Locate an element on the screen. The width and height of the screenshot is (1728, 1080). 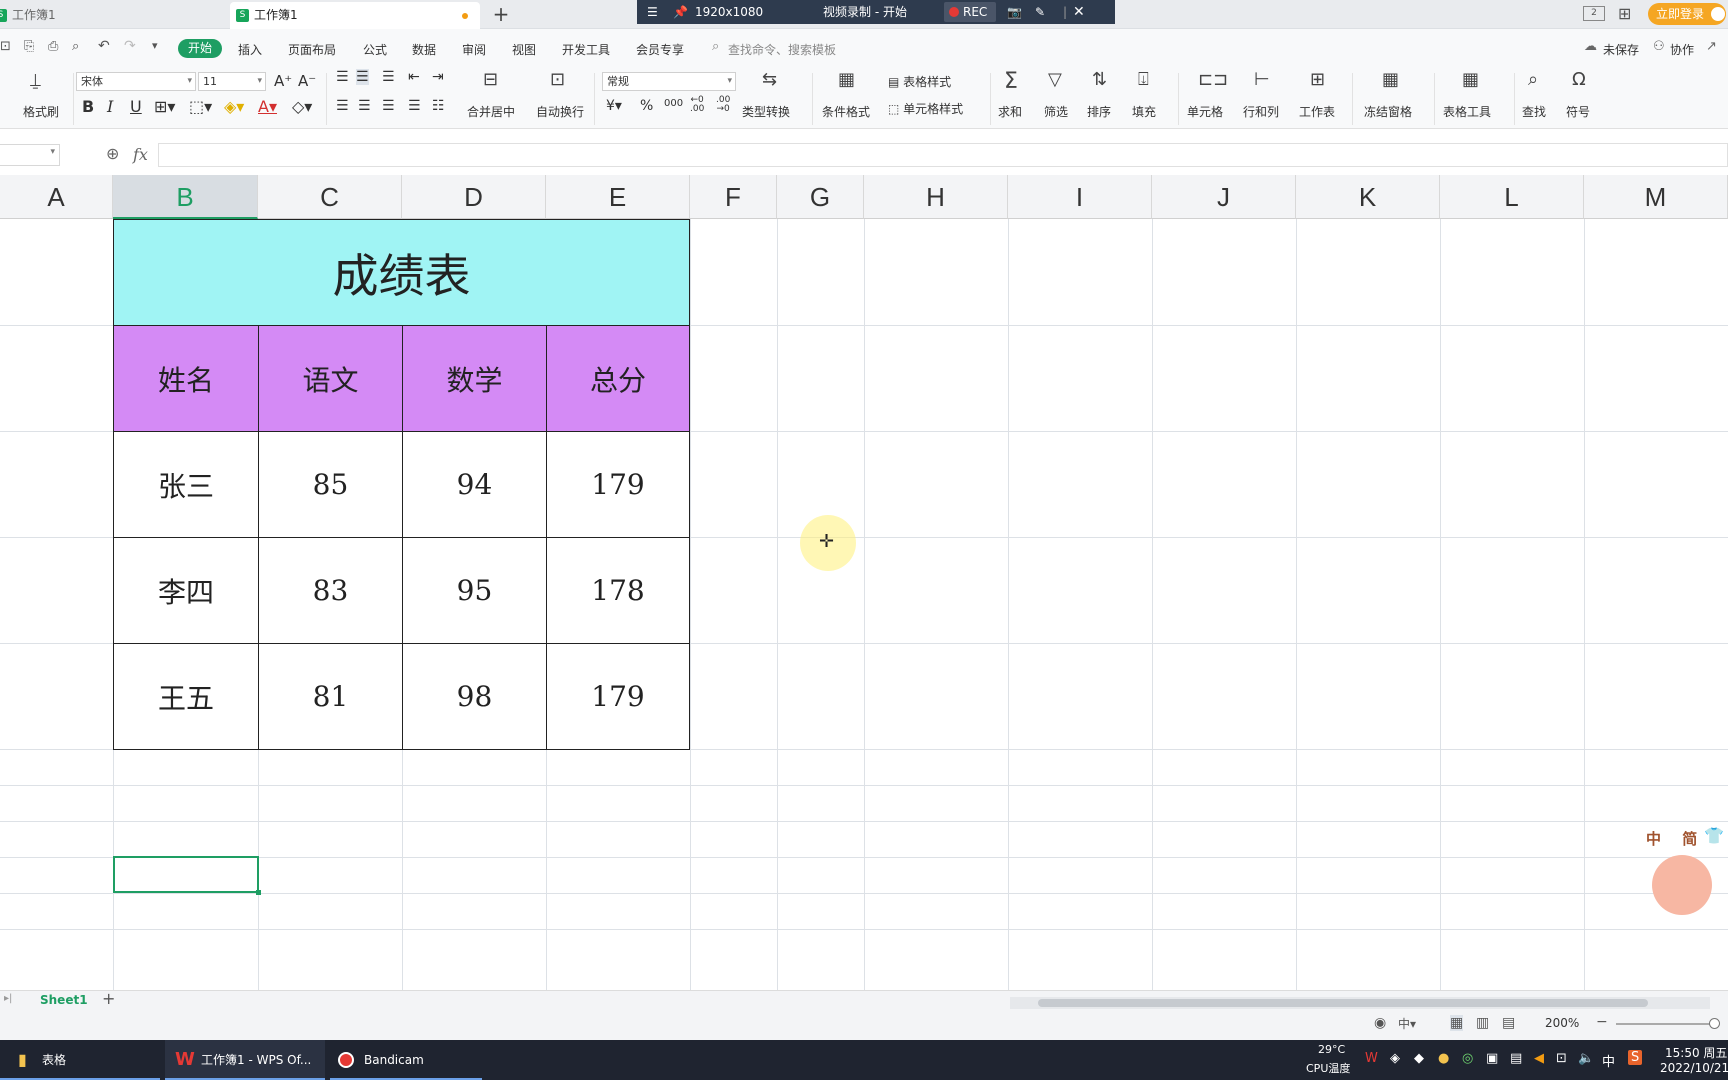
menu-member: 会员专享 is located at coordinates (660, 49).